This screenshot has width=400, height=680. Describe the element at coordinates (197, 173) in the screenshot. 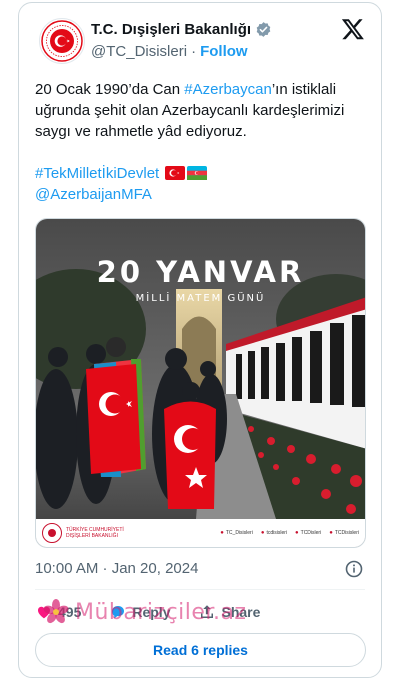

I see `azerbaijan-flag-icon` at that location.